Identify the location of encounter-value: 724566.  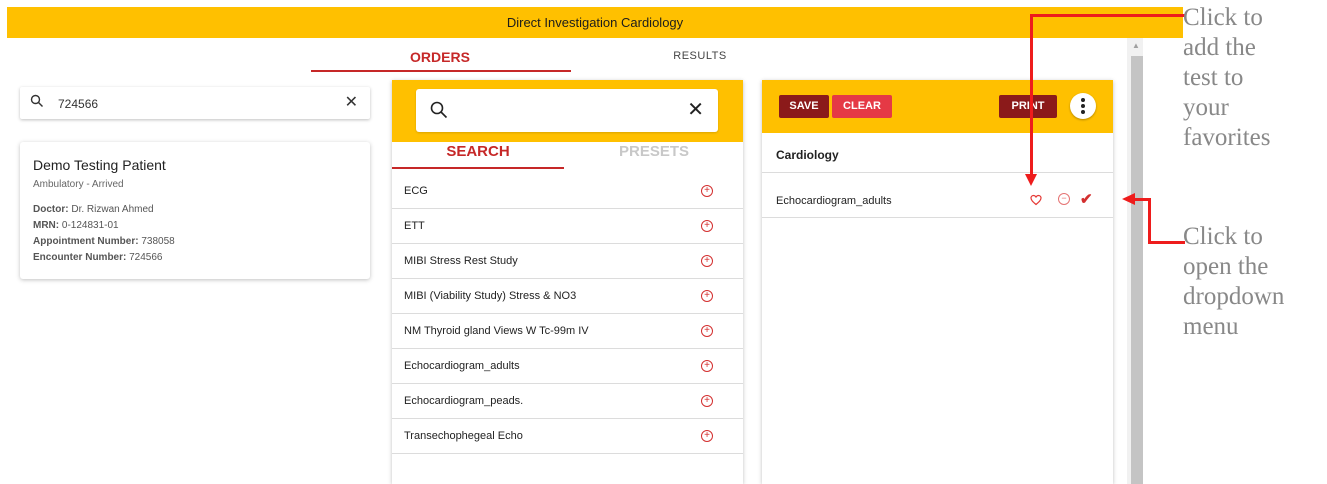
(146, 257).